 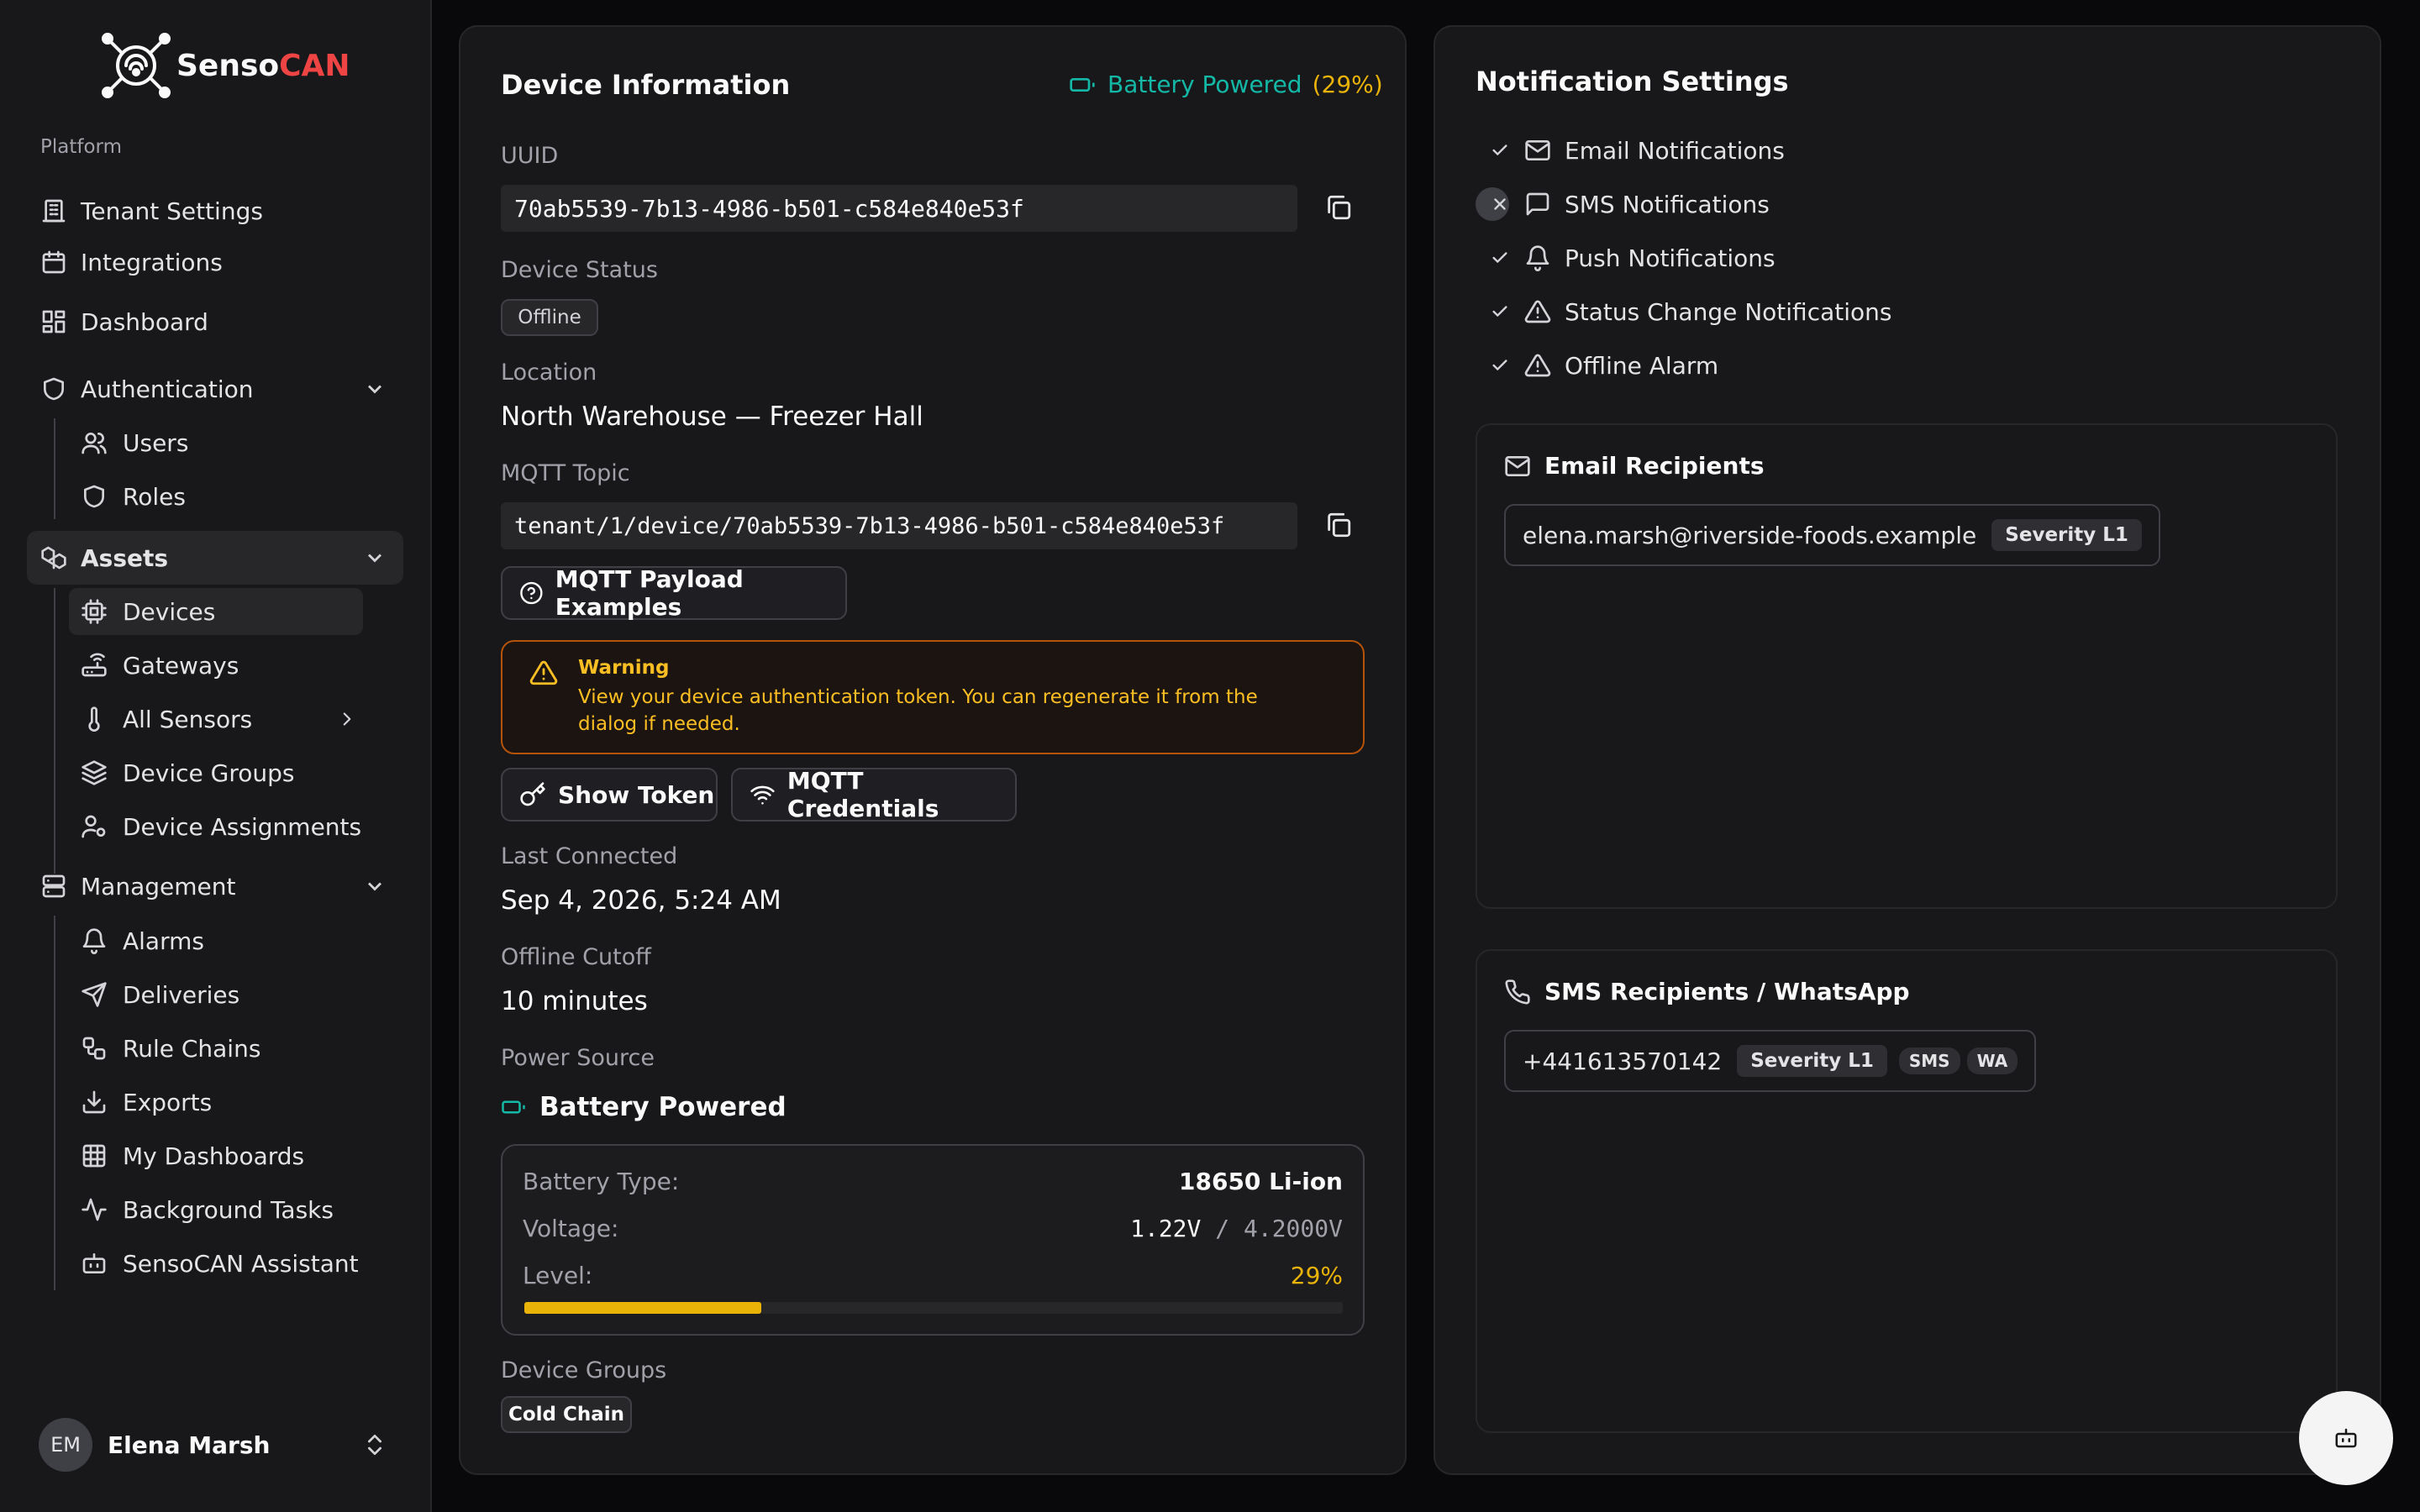 What do you see at coordinates (1729, 311) in the screenshot?
I see `notification-label: Status Change Notifications` at bounding box center [1729, 311].